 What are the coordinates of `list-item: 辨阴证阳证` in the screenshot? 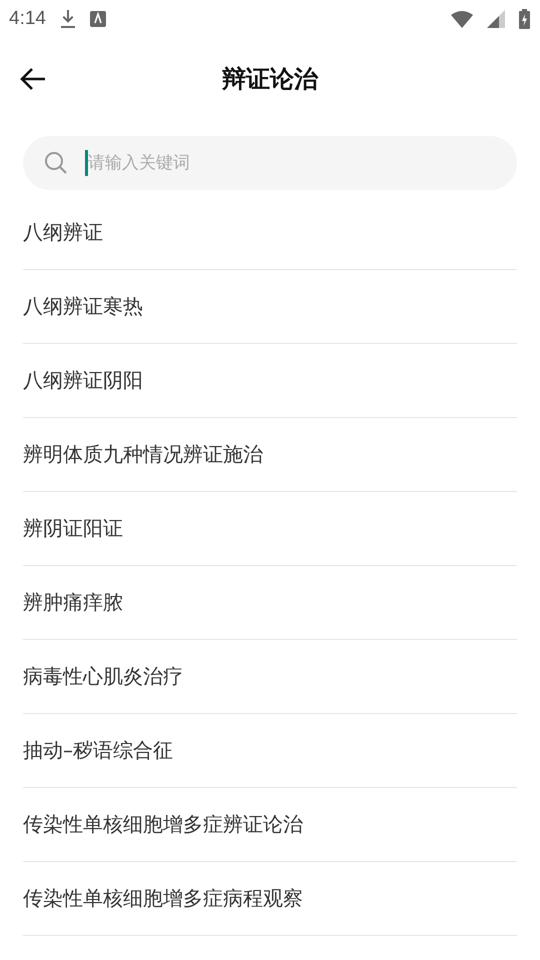 It's located at (270, 529).